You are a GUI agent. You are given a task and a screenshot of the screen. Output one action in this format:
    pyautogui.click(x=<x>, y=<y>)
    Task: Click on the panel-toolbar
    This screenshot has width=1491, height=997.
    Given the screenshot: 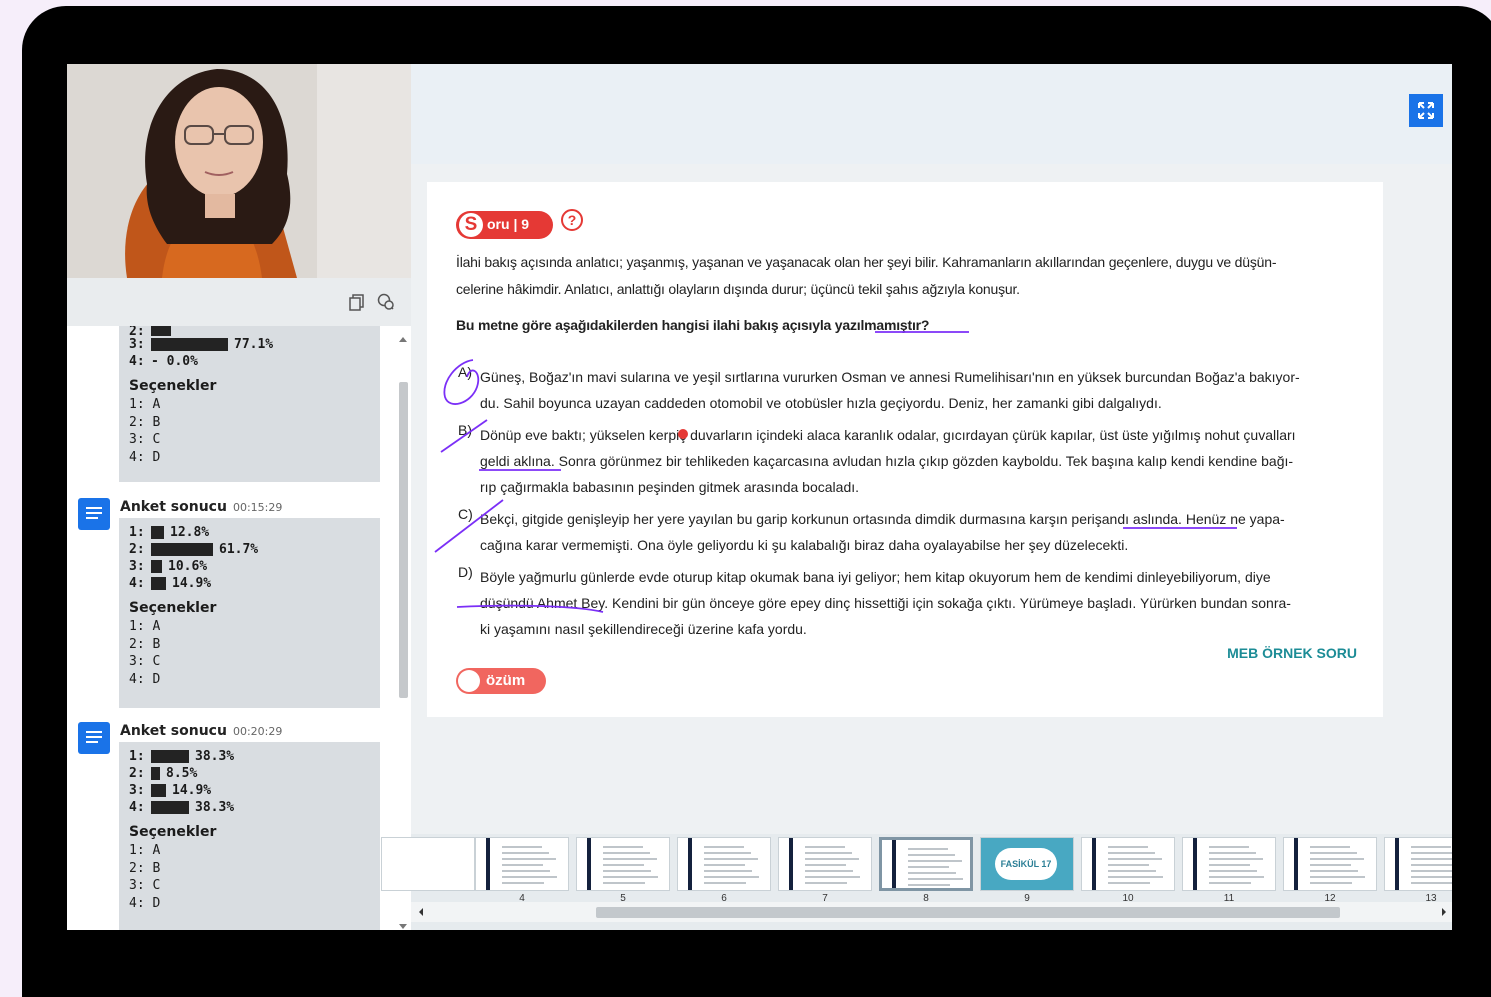 What is the action you would take?
    pyautogui.click(x=239, y=302)
    